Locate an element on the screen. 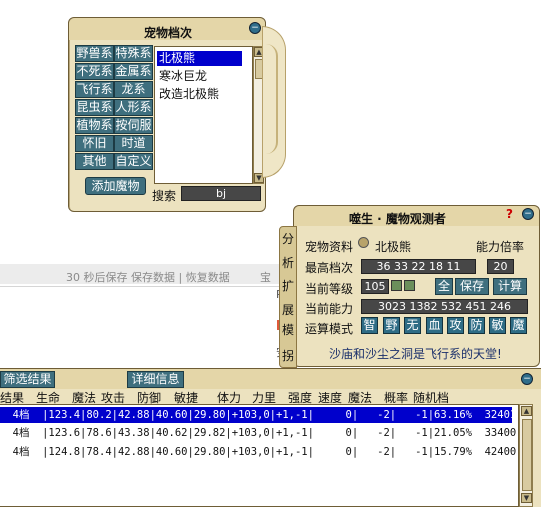 The width and height of the screenshot is (541, 507). category-insect: 昆虫系 is located at coordinates (94, 107).